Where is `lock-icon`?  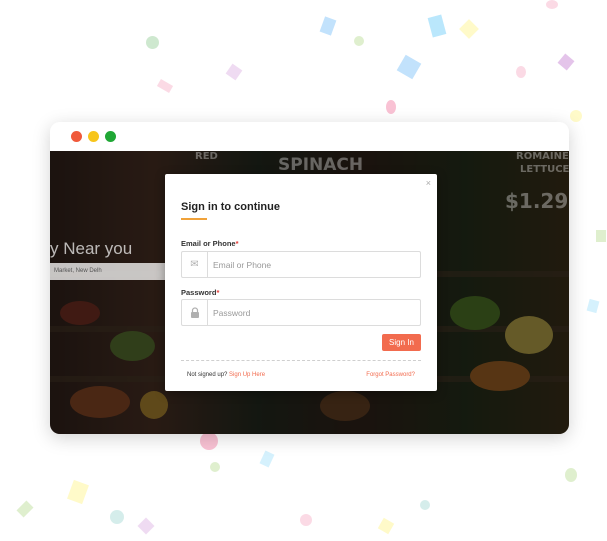 lock-icon is located at coordinates (195, 312).